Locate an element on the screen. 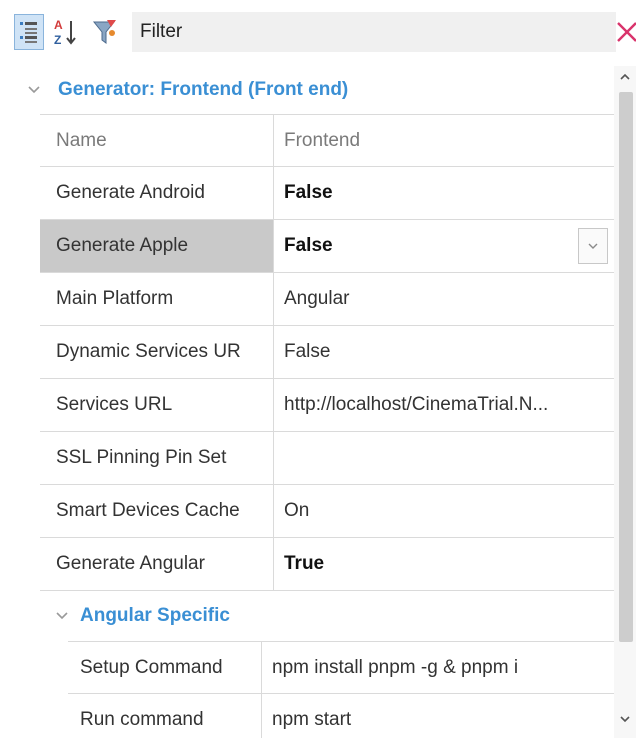  property-name: Main Platform is located at coordinates (157, 299).